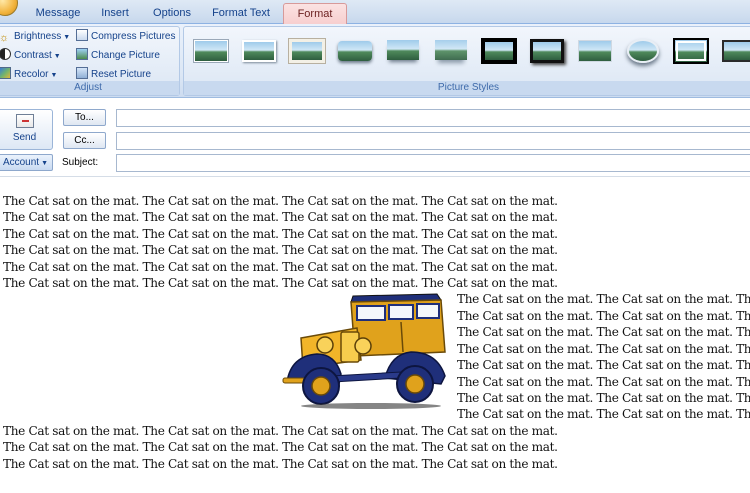 This screenshot has height=493, width=750. Describe the element at coordinates (133, 36) in the screenshot. I see `compress-pictures-label: Compress Pictures` at that location.